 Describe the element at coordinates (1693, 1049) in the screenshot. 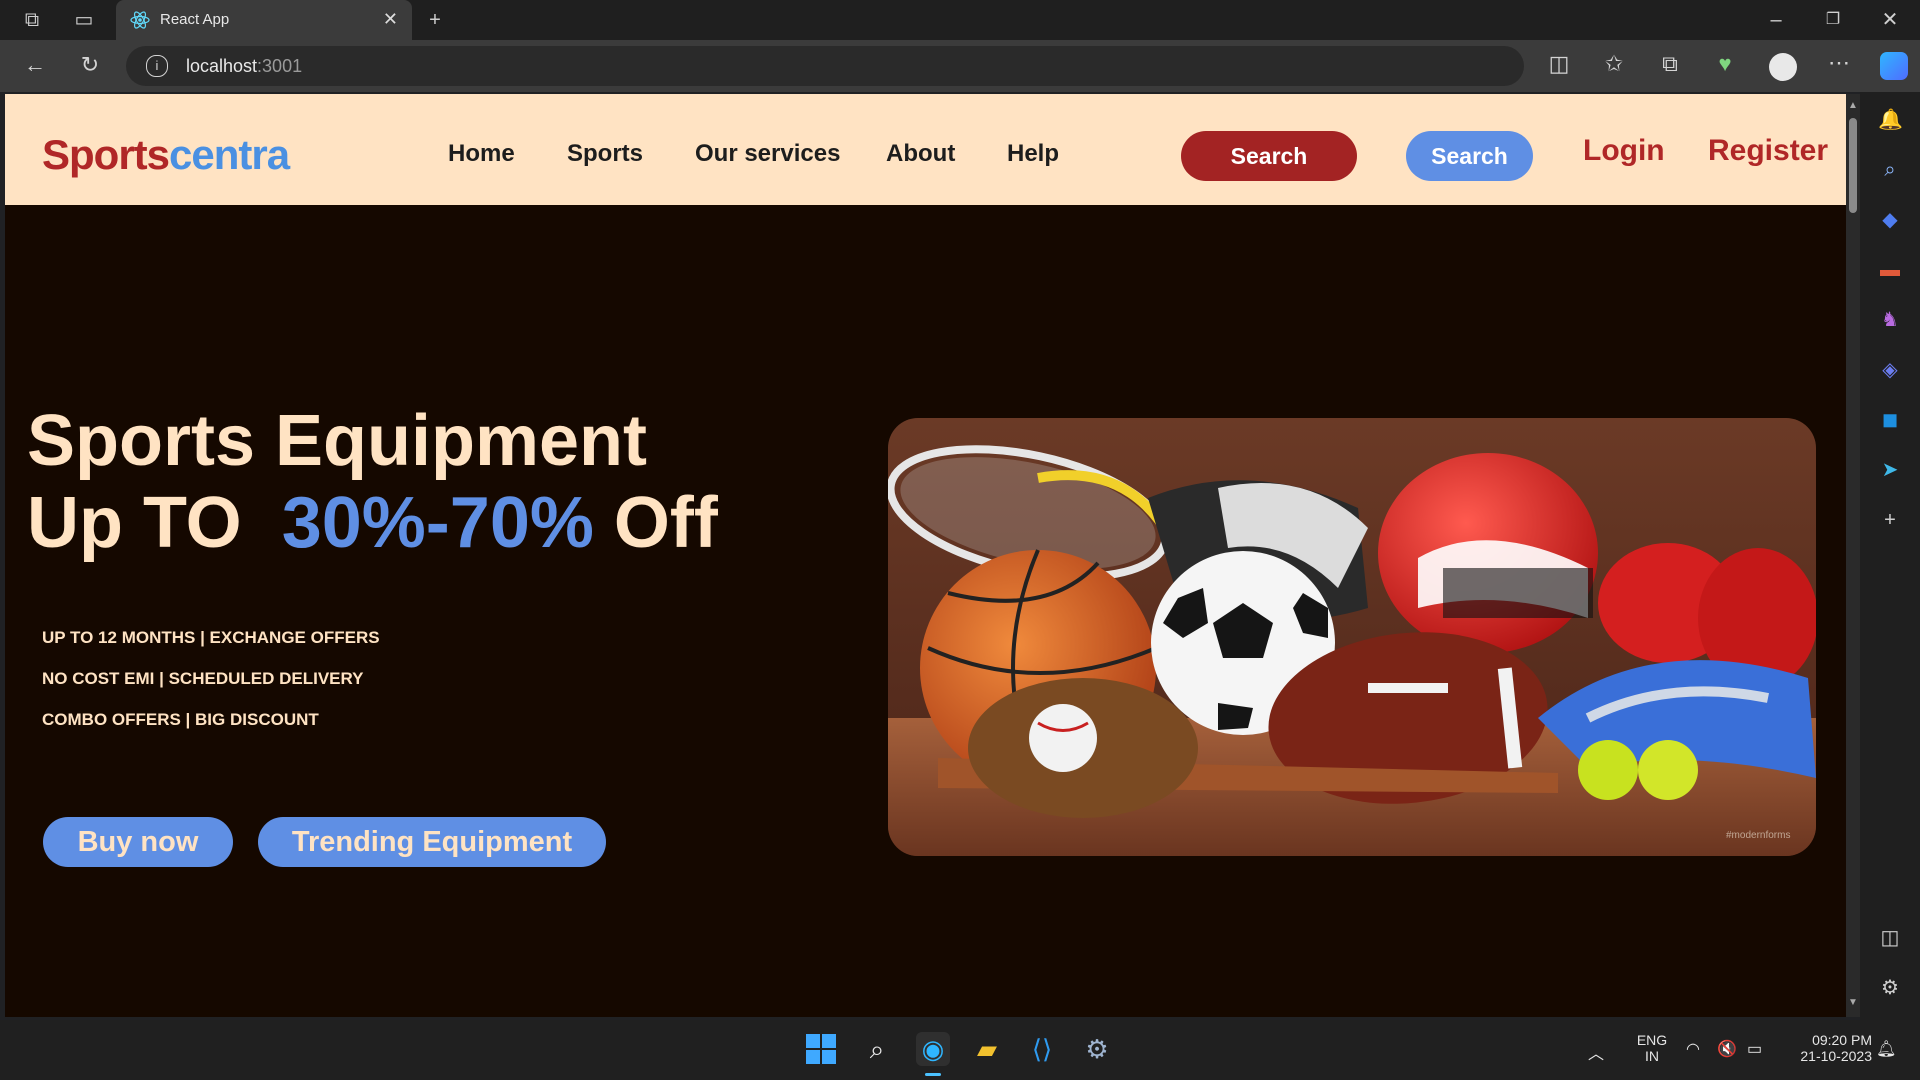

I see `wifi-icon: ◠` at that location.